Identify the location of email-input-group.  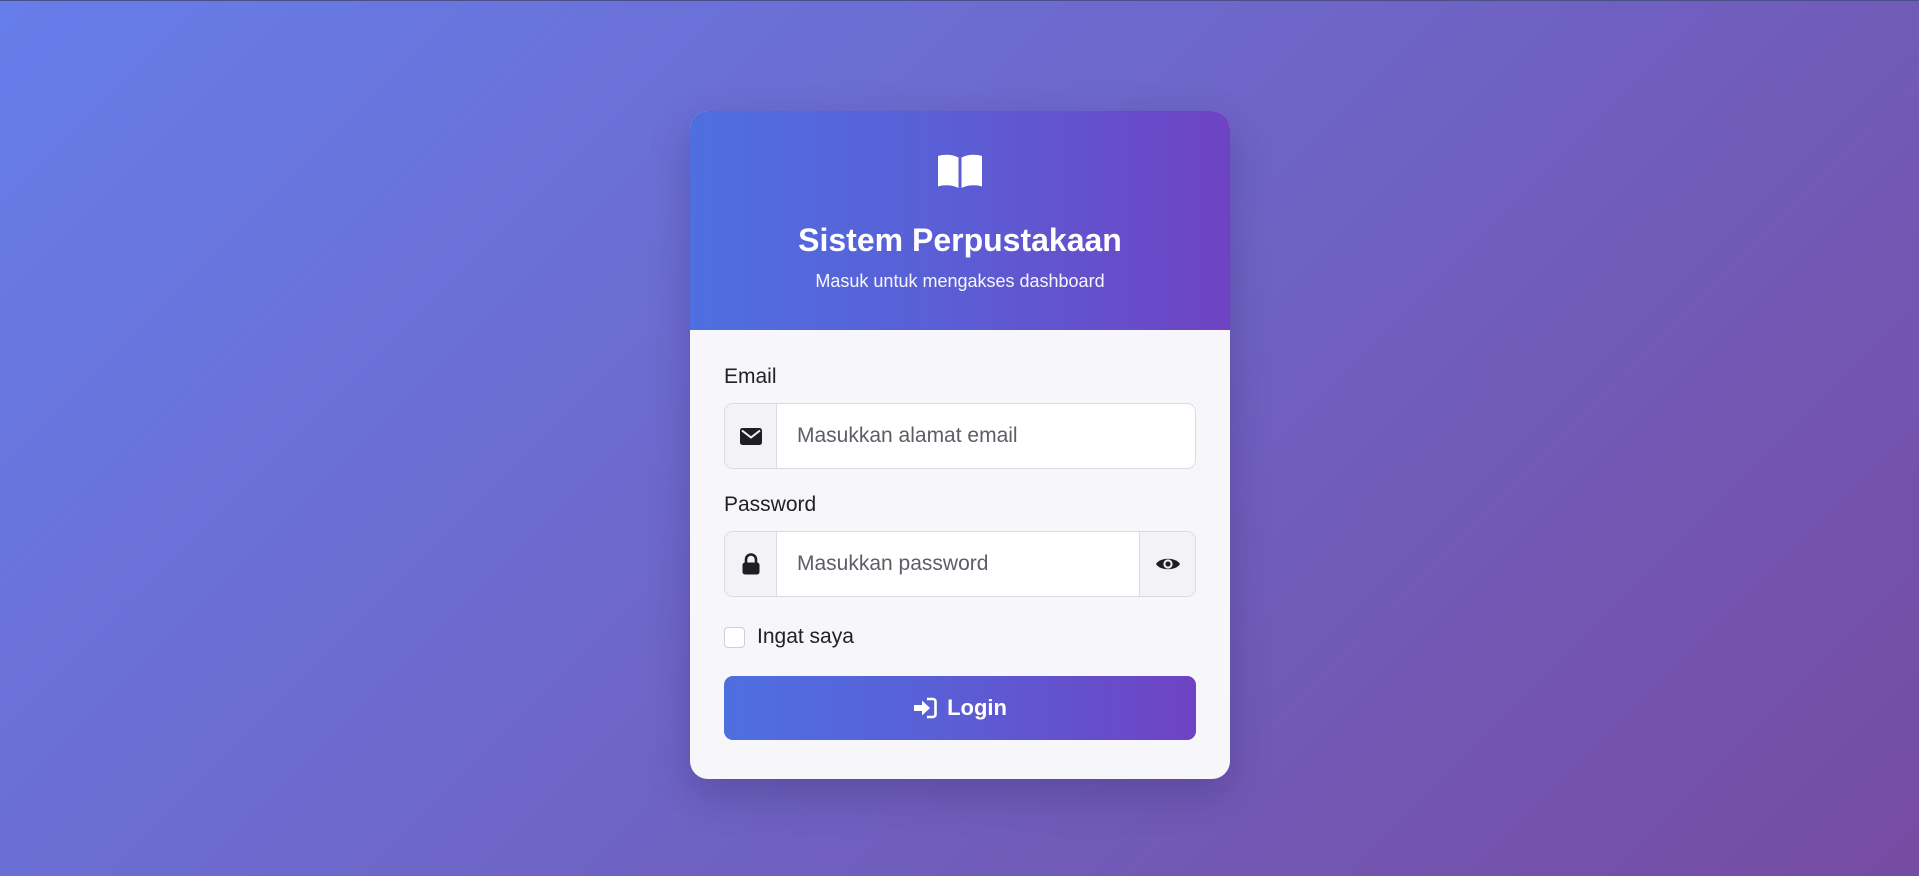
(960, 436).